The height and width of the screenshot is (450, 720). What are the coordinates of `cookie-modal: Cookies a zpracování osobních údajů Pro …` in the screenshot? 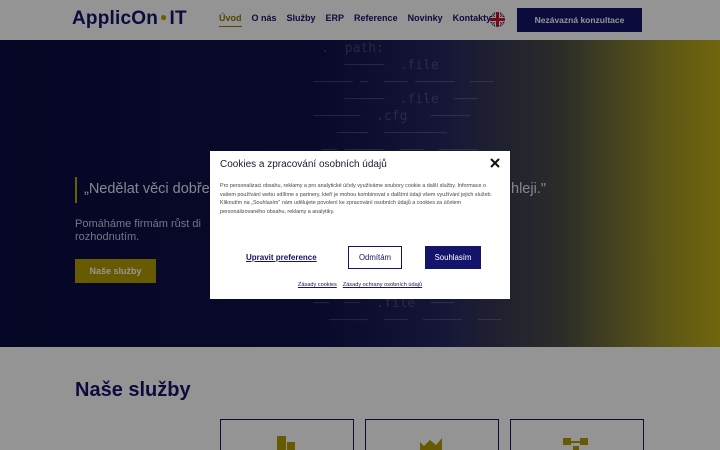 It's located at (360, 225).